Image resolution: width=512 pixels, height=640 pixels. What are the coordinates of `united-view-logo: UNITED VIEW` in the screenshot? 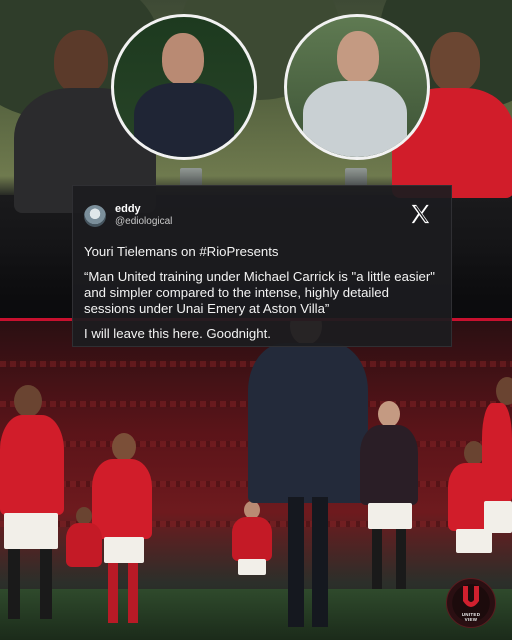 It's located at (471, 603).